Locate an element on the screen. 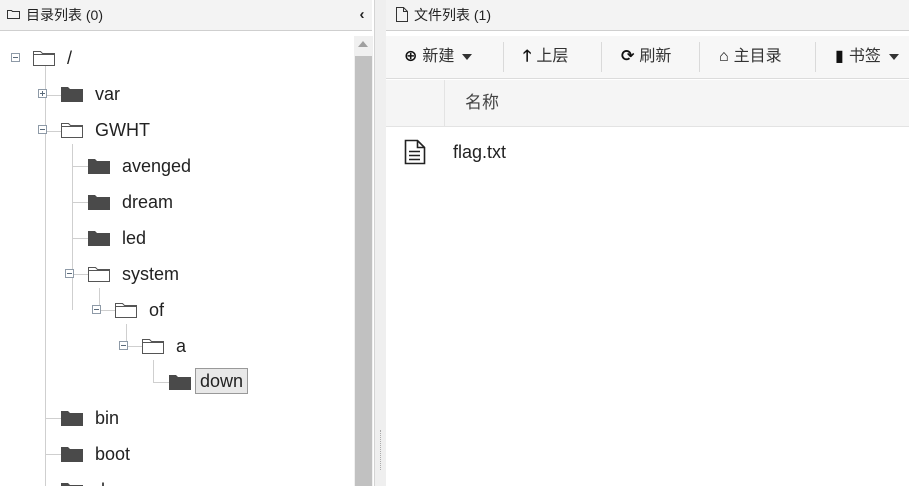 The height and width of the screenshot is (486, 909). select-column-header is located at coordinates (415, 103).